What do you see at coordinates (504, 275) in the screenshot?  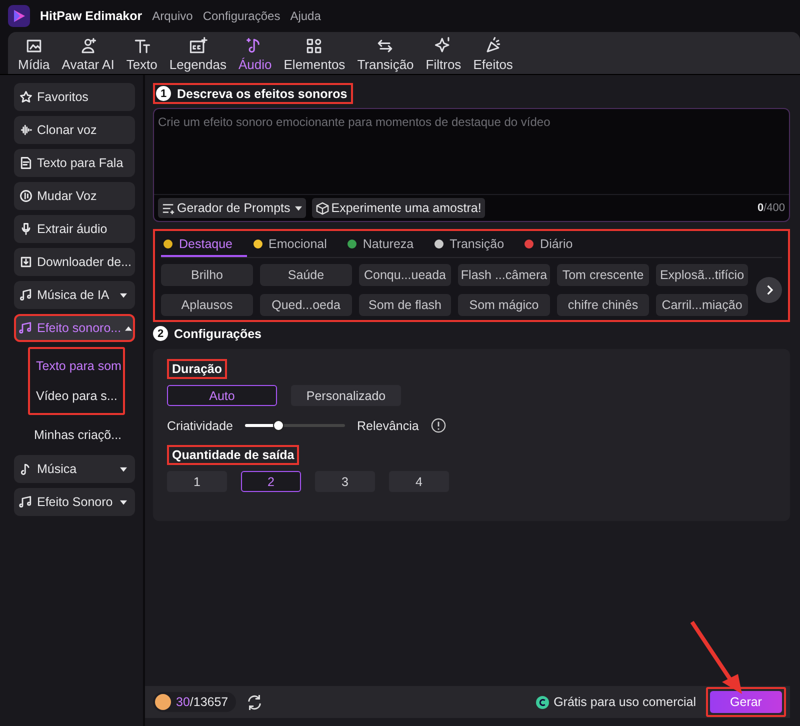 I see `sound-chip: Flash ...câmera` at bounding box center [504, 275].